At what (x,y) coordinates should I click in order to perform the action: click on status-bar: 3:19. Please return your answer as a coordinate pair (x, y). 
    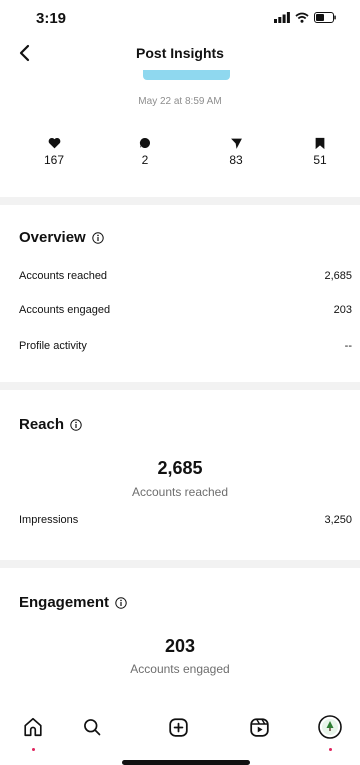
    Looking at the image, I should click on (180, 18).